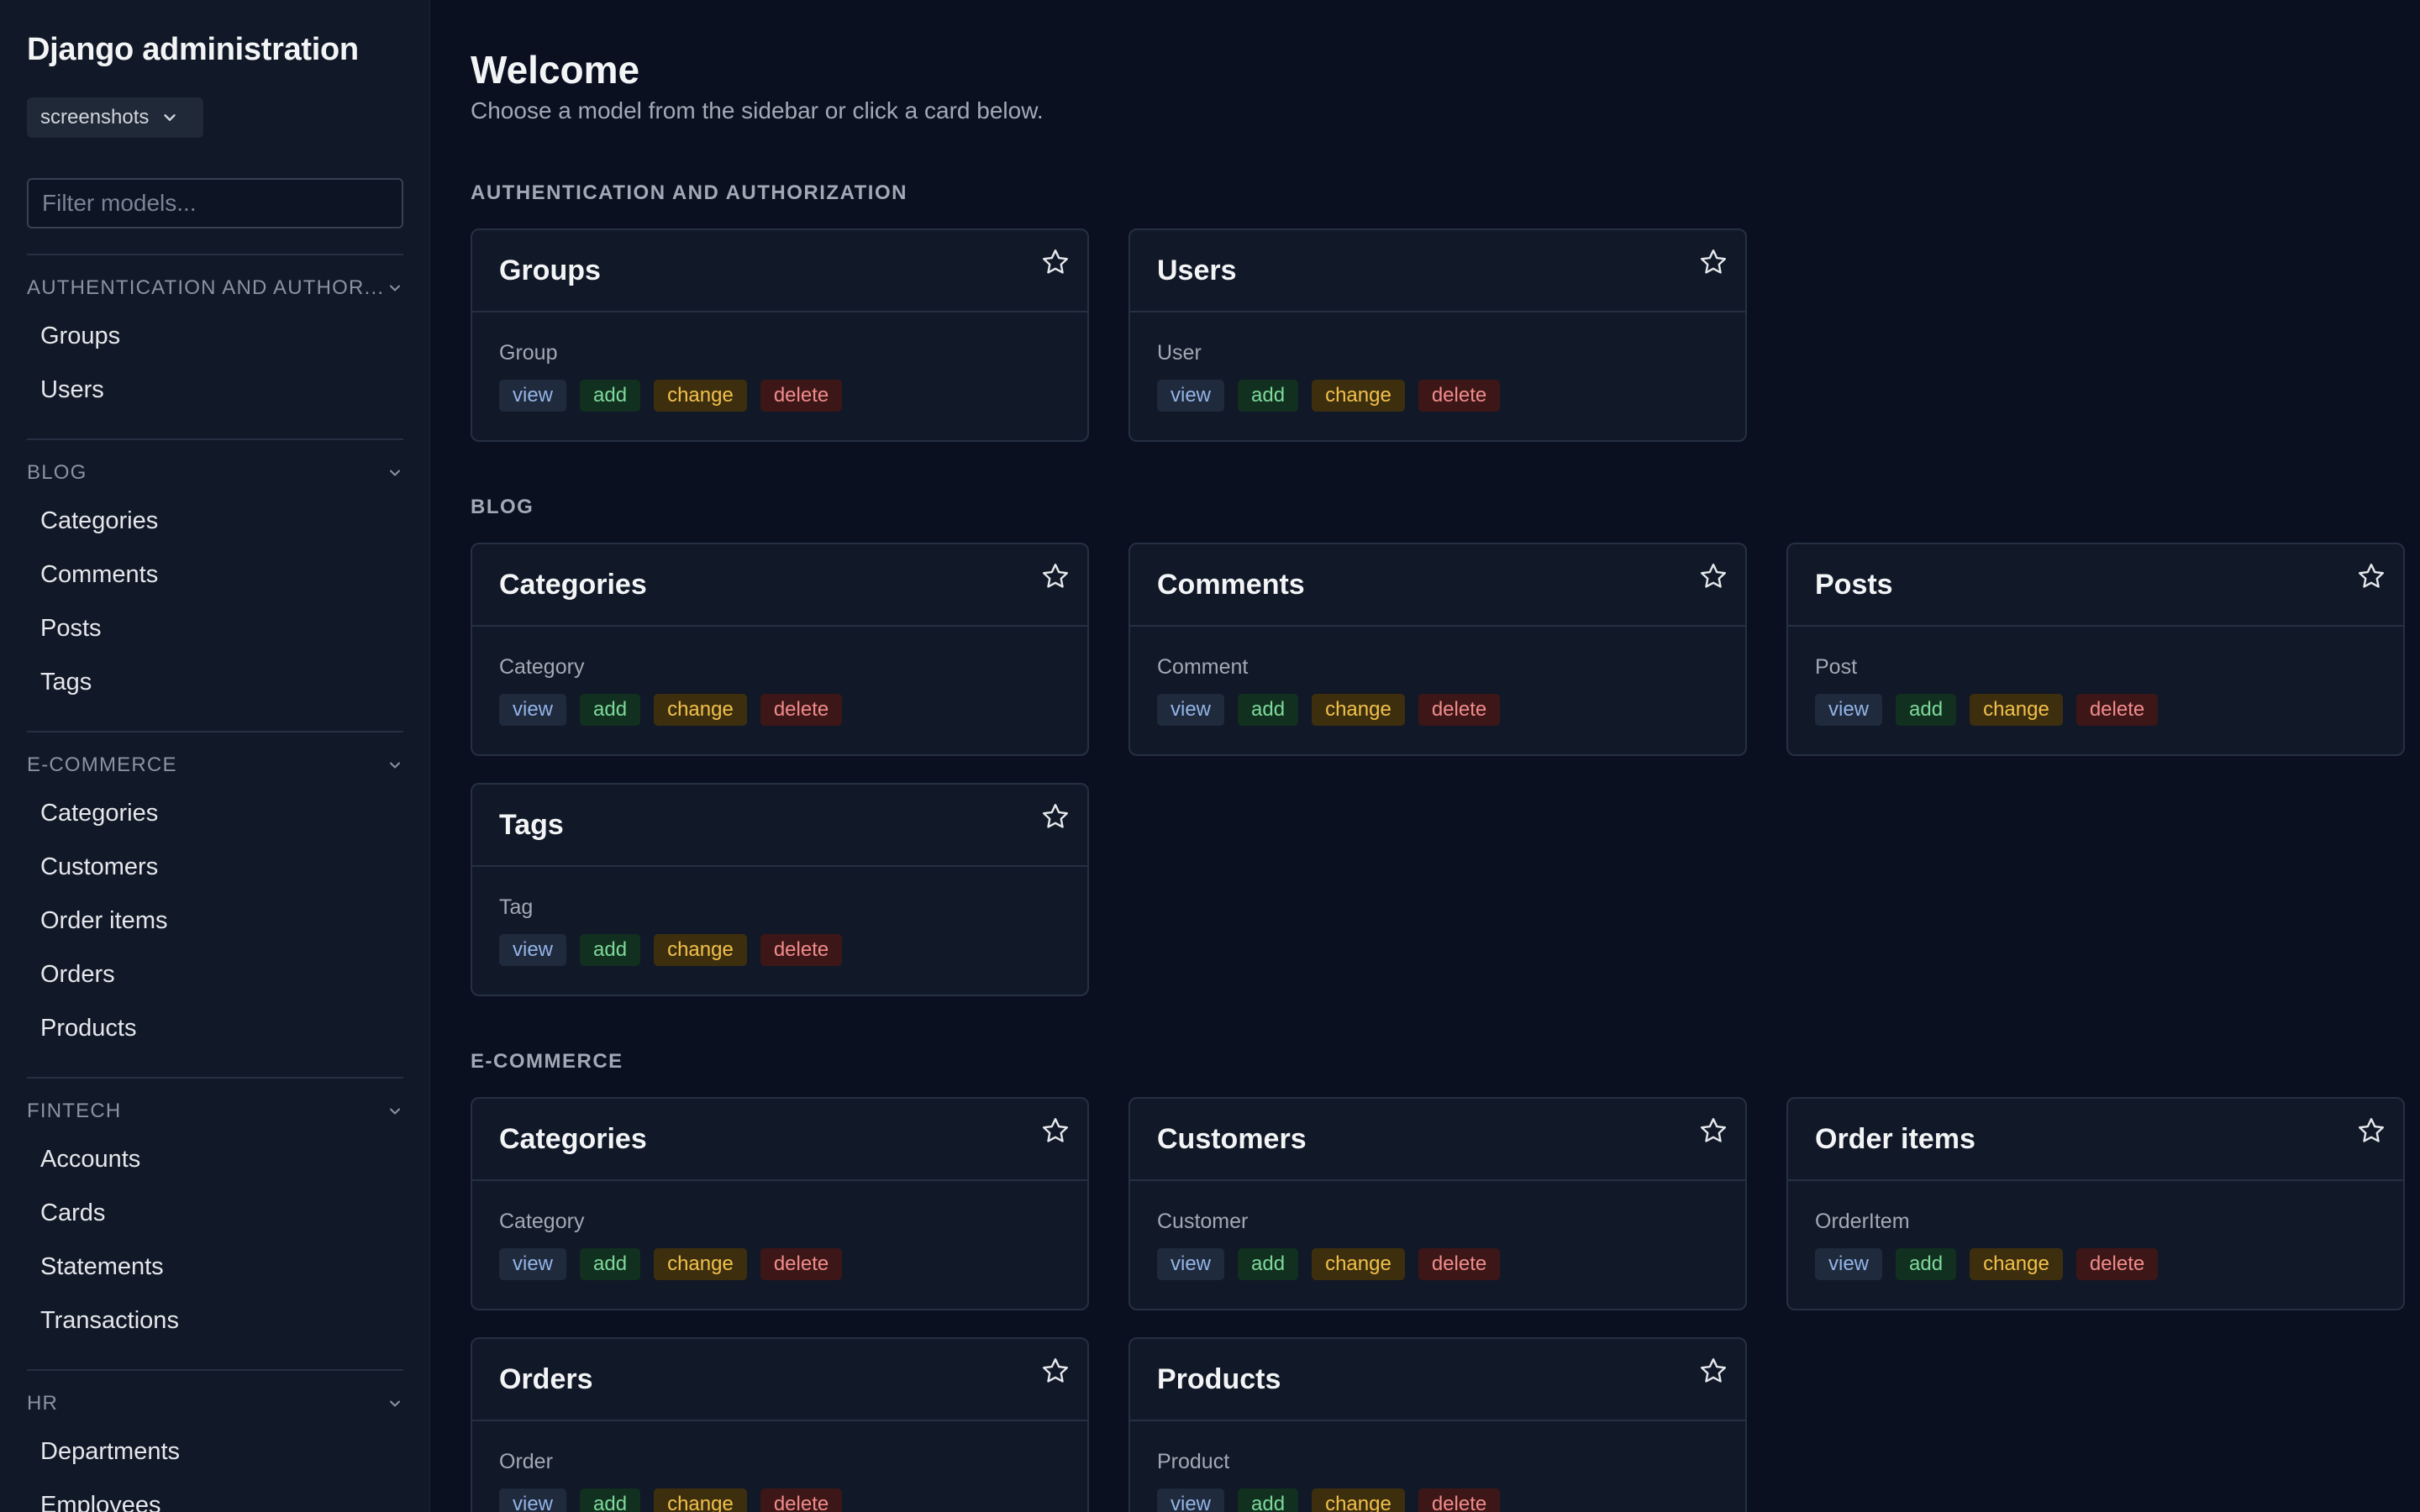 The image size is (2420, 1512). What do you see at coordinates (215, 1403) in the screenshot?
I see `sidebar-group-header: HR` at bounding box center [215, 1403].